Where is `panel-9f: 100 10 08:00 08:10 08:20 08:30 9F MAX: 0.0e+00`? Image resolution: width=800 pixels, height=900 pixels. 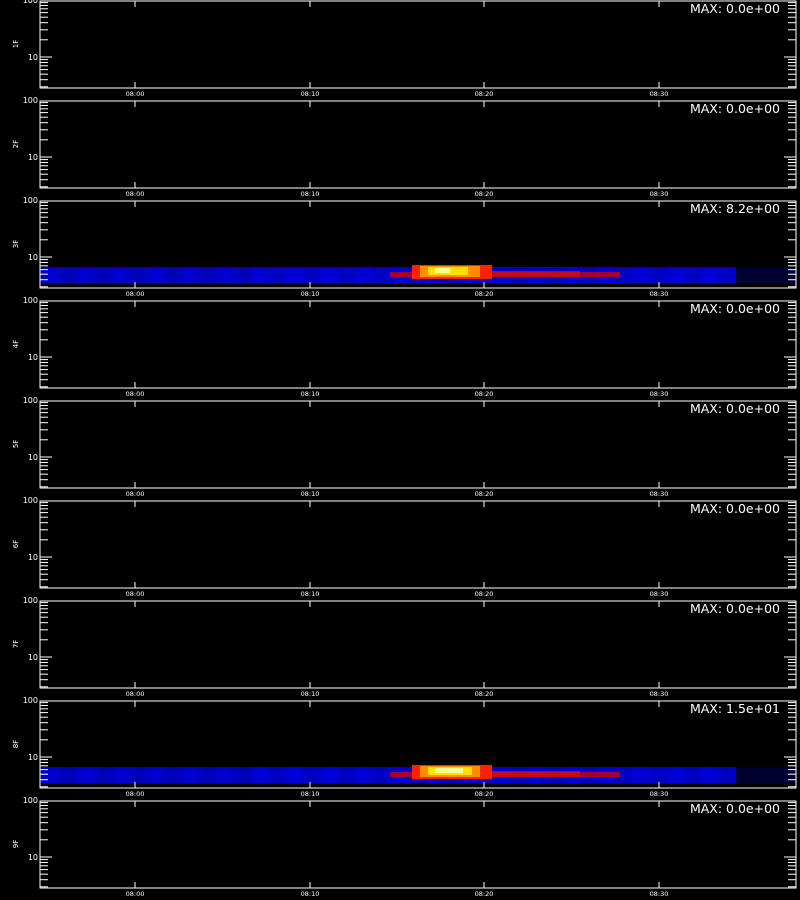
panel-9f: 100 10 08:00 08:10 08:20 08:30 9F MAX: 0.0e+00 is located at coordinates (404, 847).